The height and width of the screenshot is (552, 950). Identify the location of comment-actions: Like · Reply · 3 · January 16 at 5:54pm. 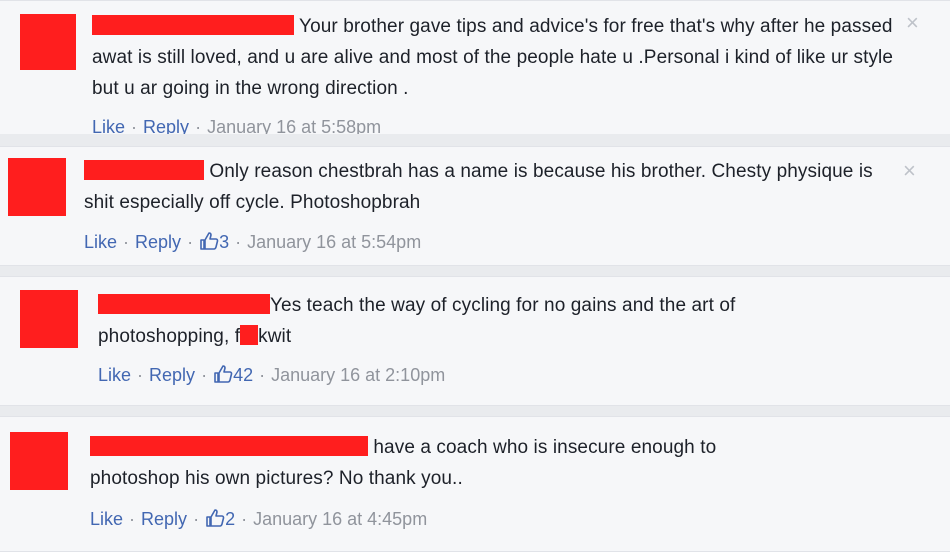
(252, 243).